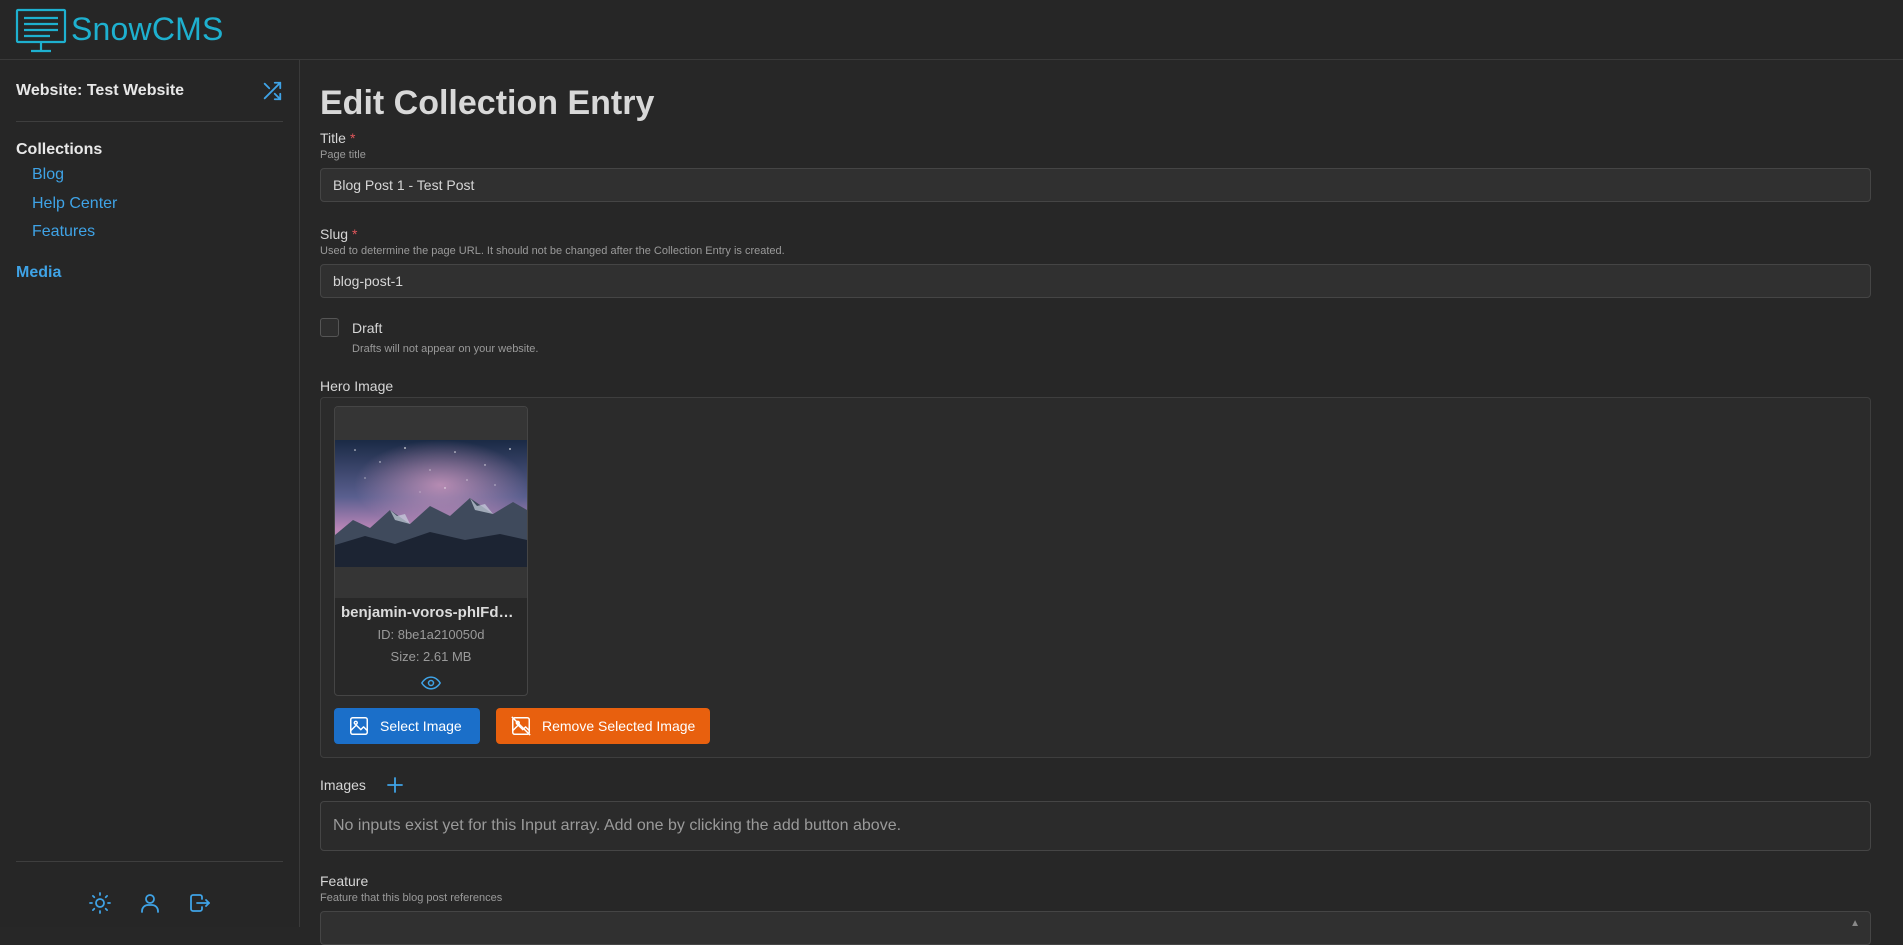 This screenshot has height=945, width=1903. Describe the element at coordinates (487, 103) in the screenshot. I see `page-title: Edit Collection Entry` at that location.